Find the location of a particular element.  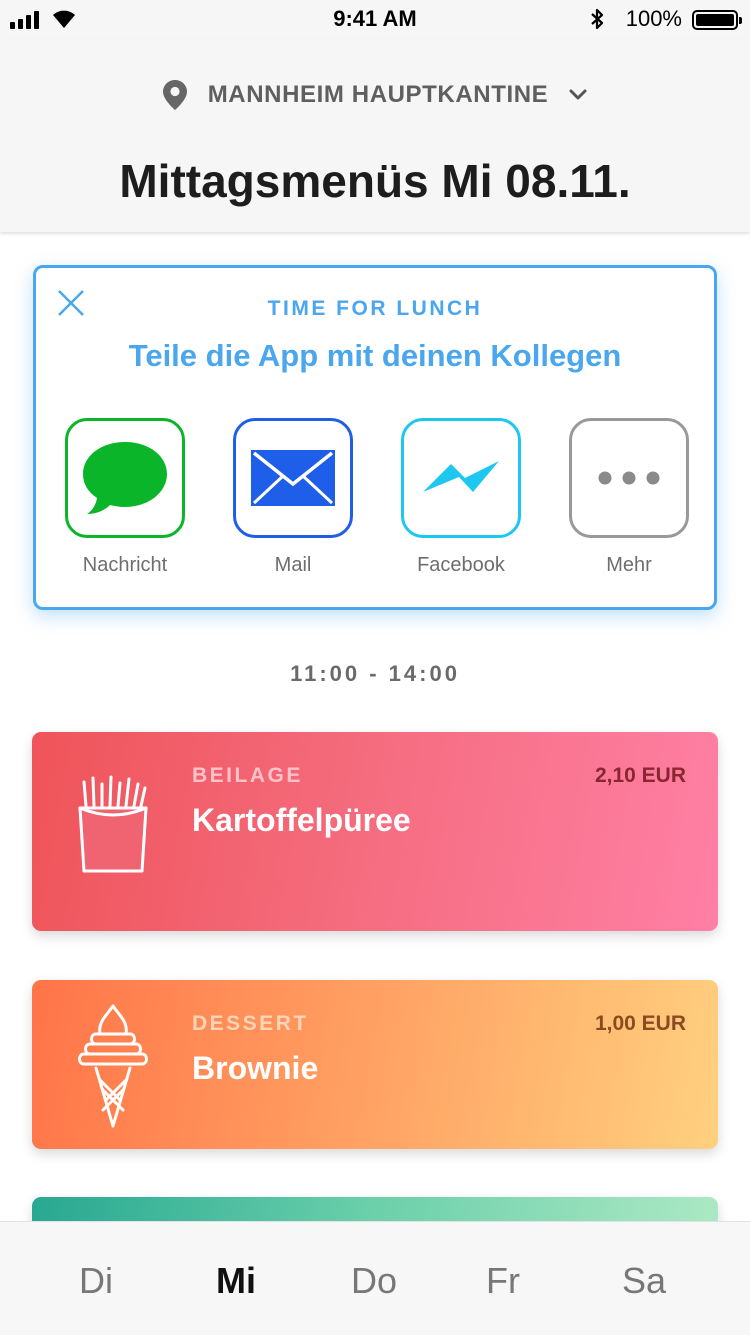

battery-icon is located at coordinates (717, 20).